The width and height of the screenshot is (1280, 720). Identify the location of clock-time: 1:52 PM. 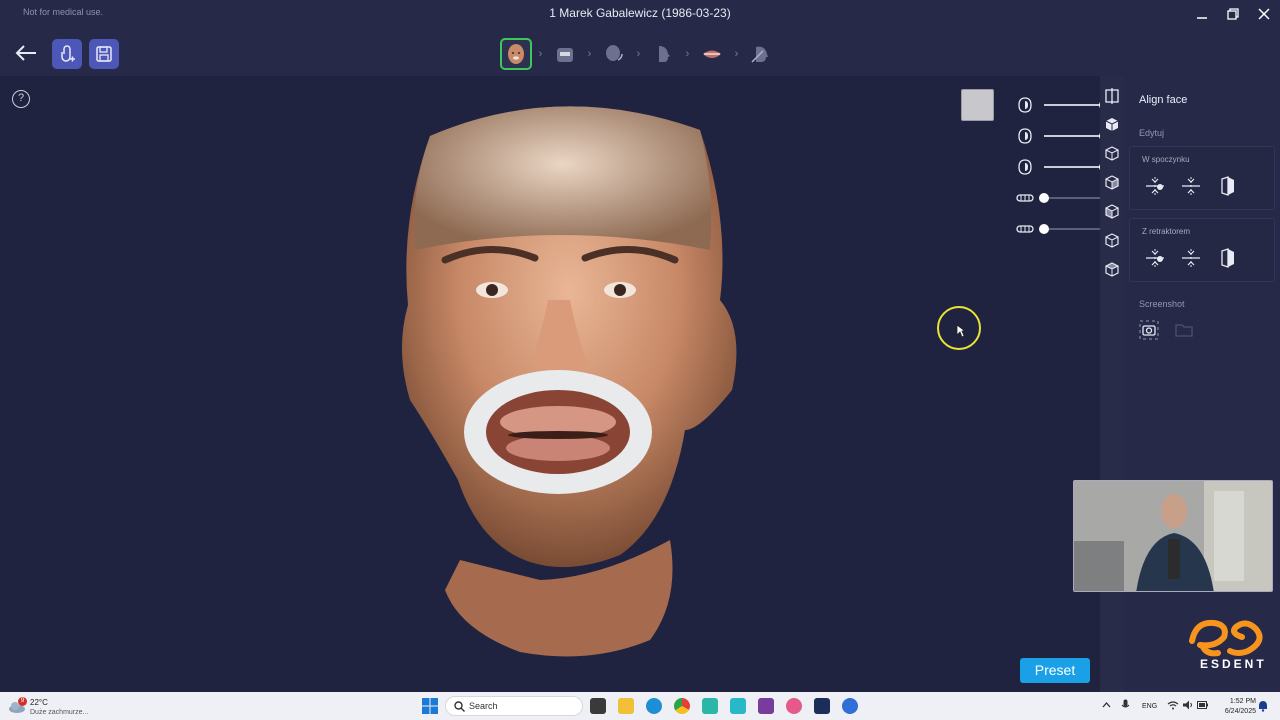
(1242, 701).